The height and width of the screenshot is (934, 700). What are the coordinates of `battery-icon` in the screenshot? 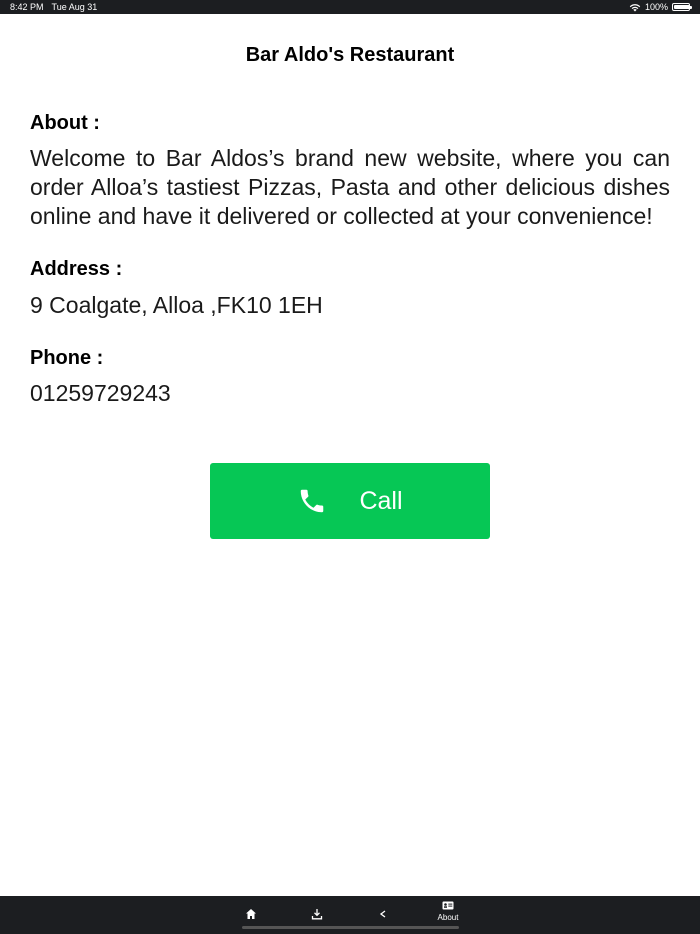 It's located at (682, 7).